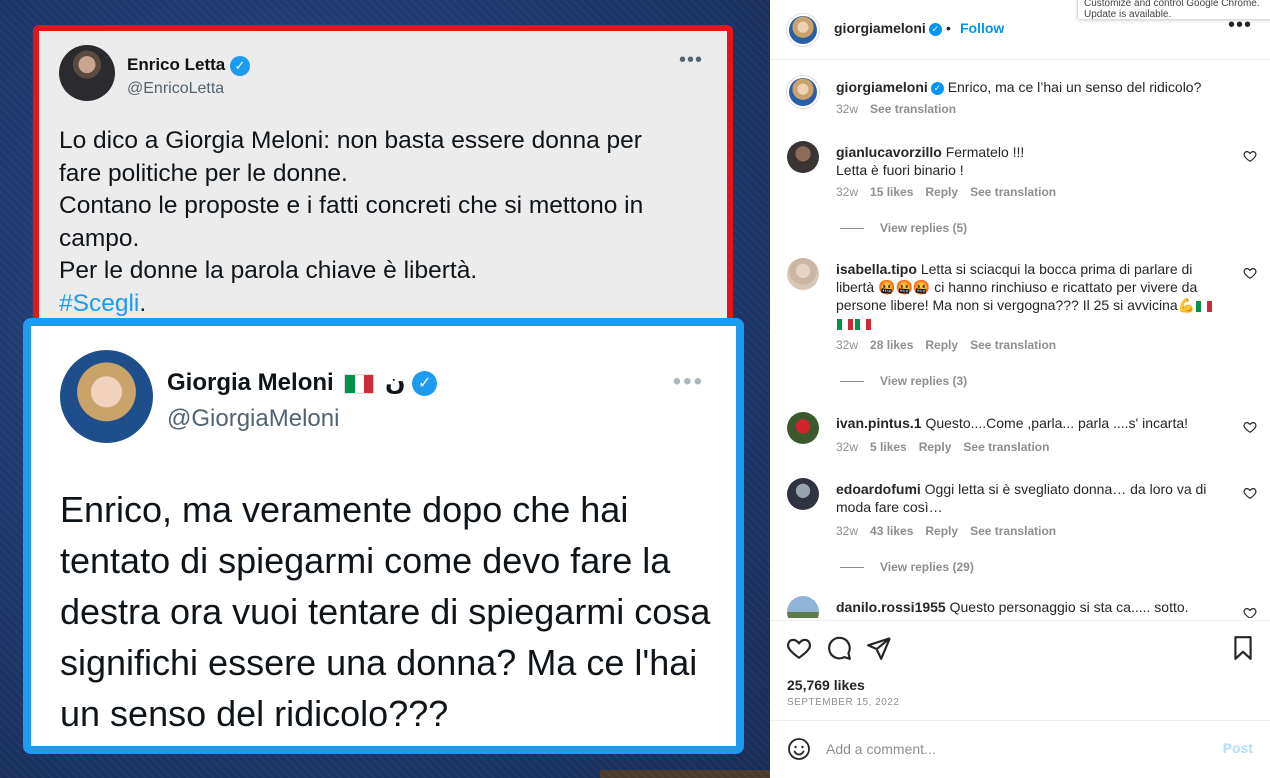  I want to click on comment-username: isabella.tipo, so click(876, 269).